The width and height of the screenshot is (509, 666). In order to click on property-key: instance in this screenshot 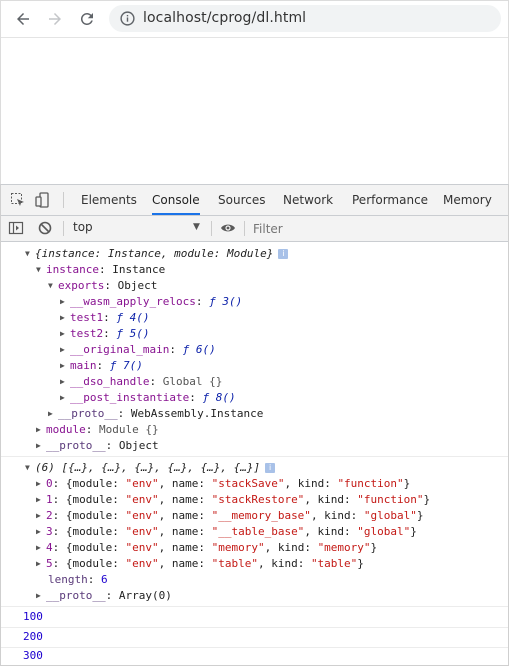, I will do `click(72, 269)`.